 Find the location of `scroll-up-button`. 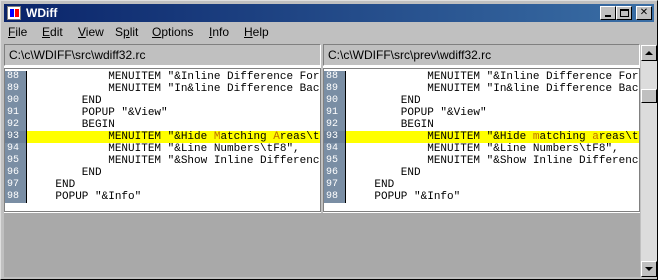

scroll-up-button is located at coordinates (649, 53).